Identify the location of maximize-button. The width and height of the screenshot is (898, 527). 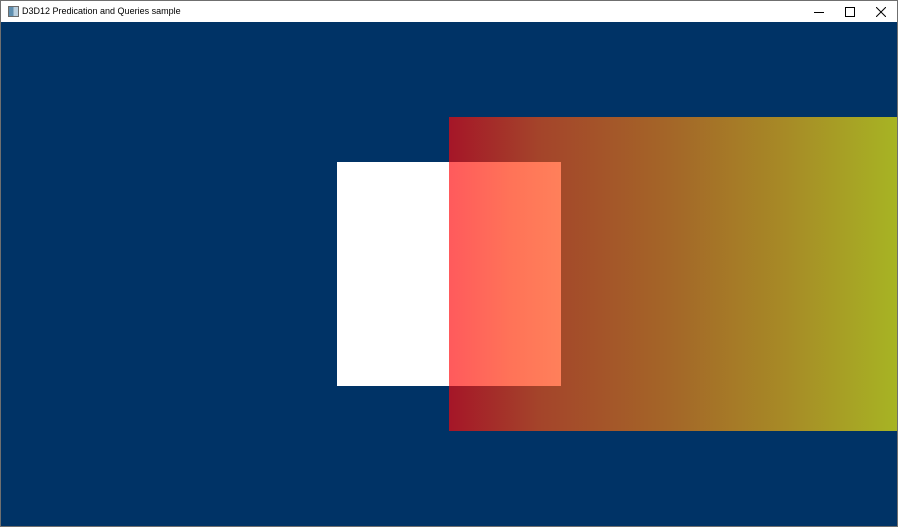
(850, 11).